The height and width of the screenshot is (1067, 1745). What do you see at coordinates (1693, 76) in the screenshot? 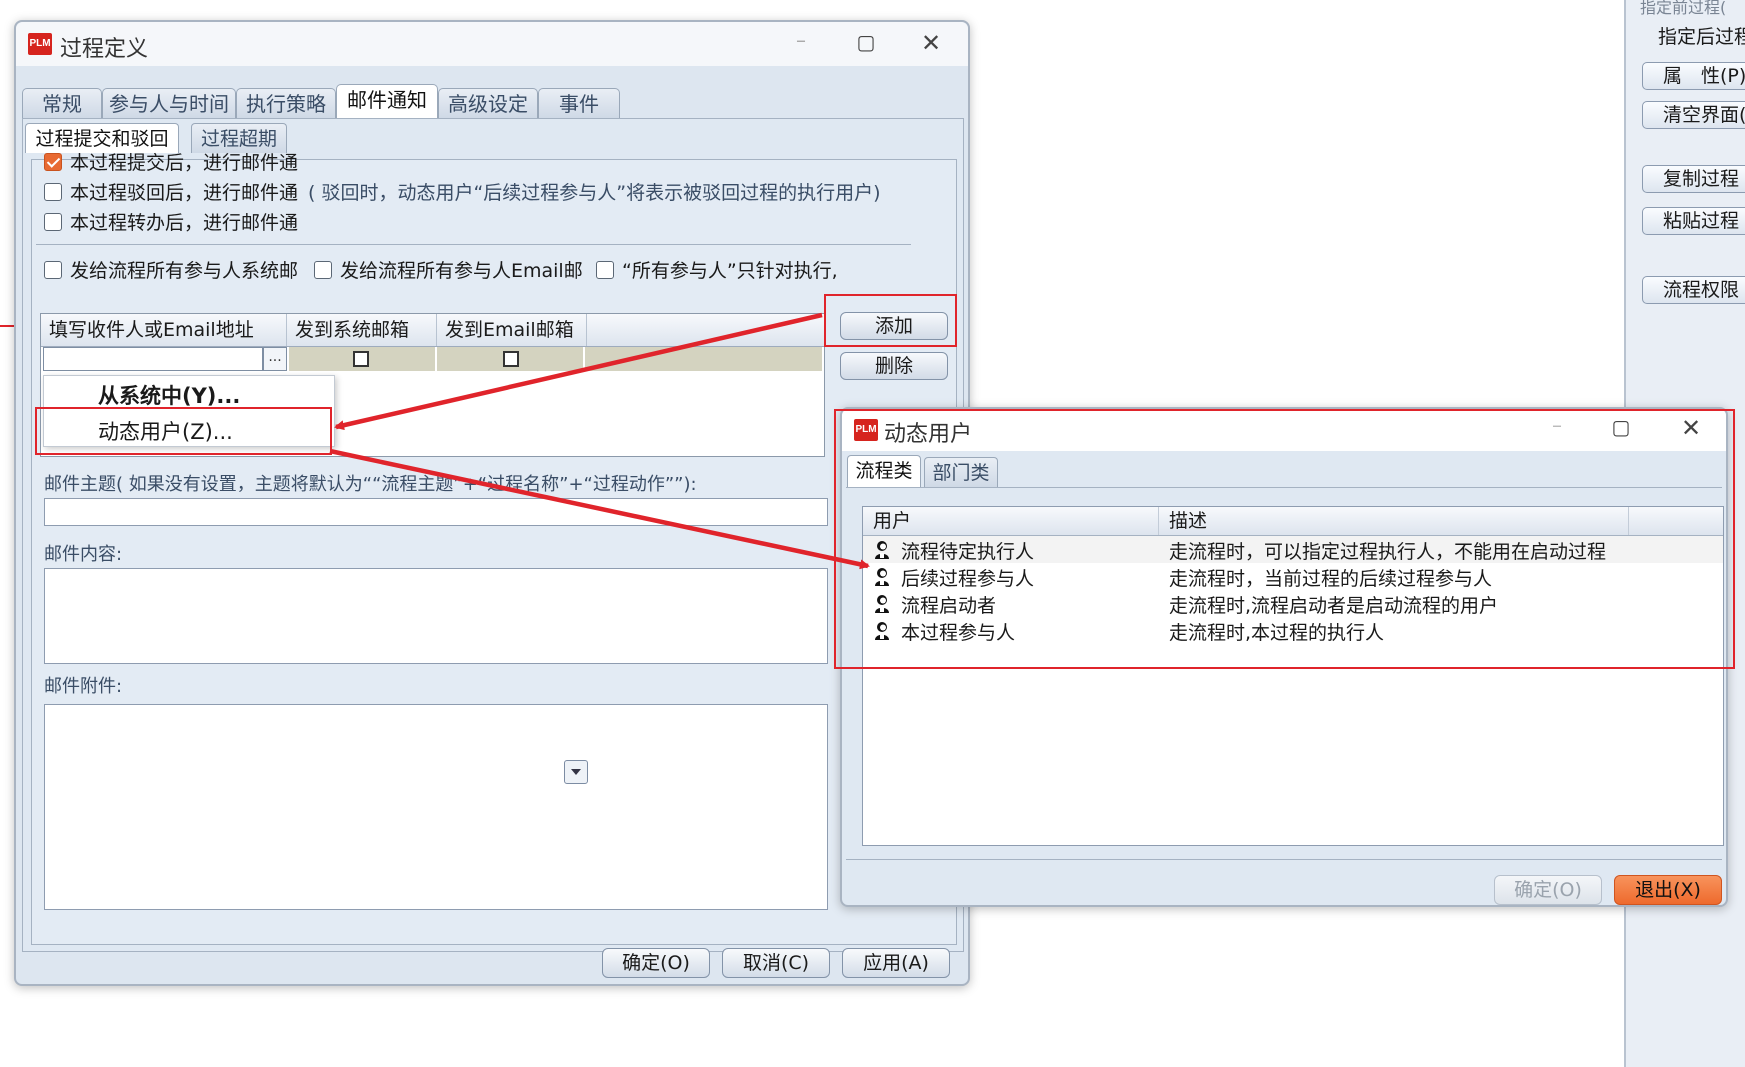
I see `properties-button: 属 性(P)` at bounding box center [1693, 76].